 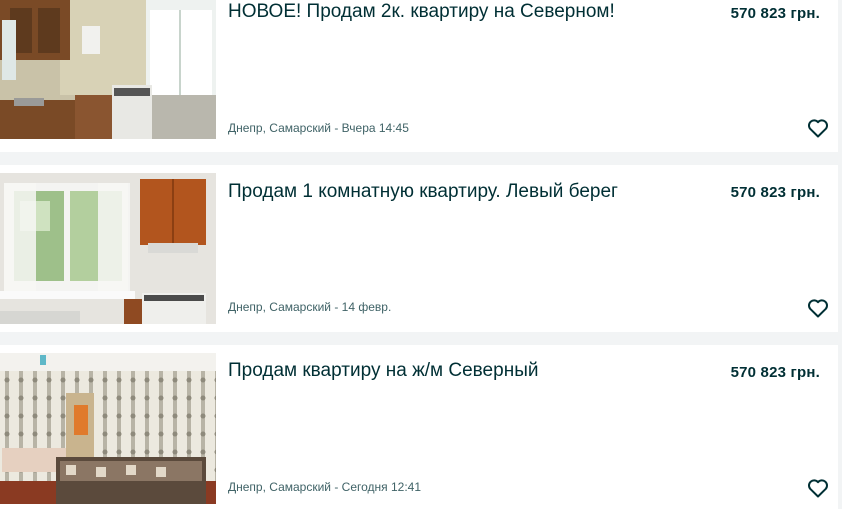 I want to click on listing-title: НОВОЕ! Продам 2к. квартиру на Северном!, so click(x=438, y=11).